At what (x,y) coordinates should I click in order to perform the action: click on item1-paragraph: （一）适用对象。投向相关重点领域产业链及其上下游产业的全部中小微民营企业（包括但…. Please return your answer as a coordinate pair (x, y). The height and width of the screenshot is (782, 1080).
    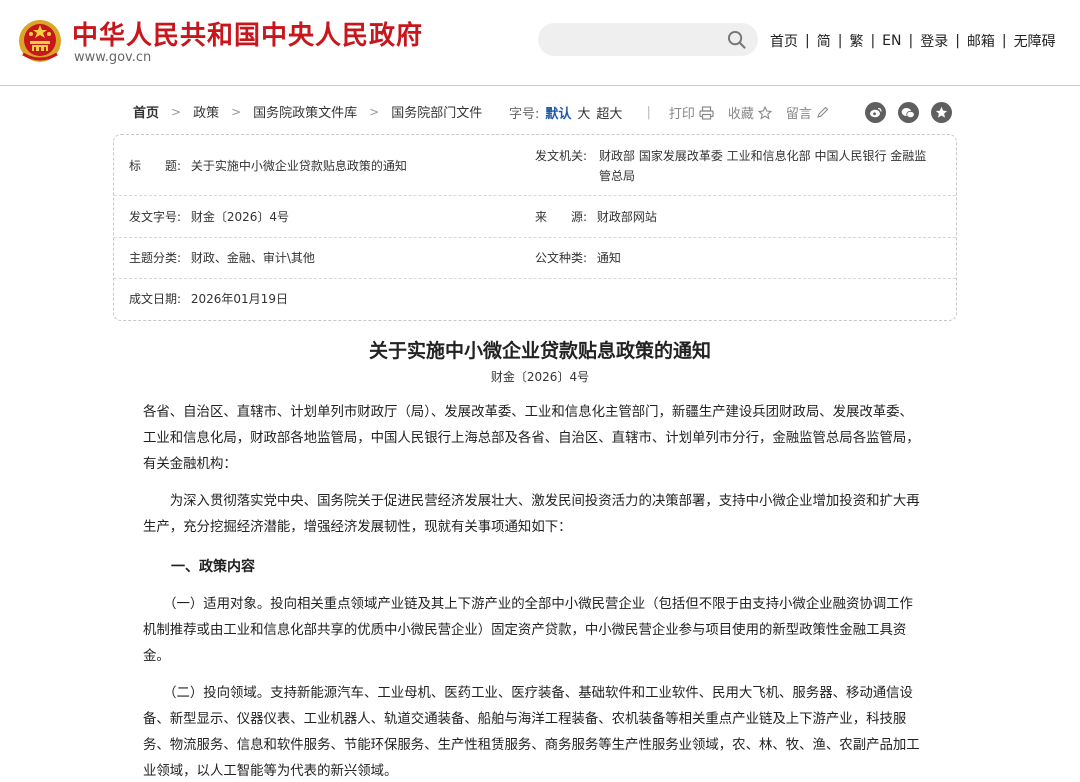
    Looking at the image, I should click on (539, 631).